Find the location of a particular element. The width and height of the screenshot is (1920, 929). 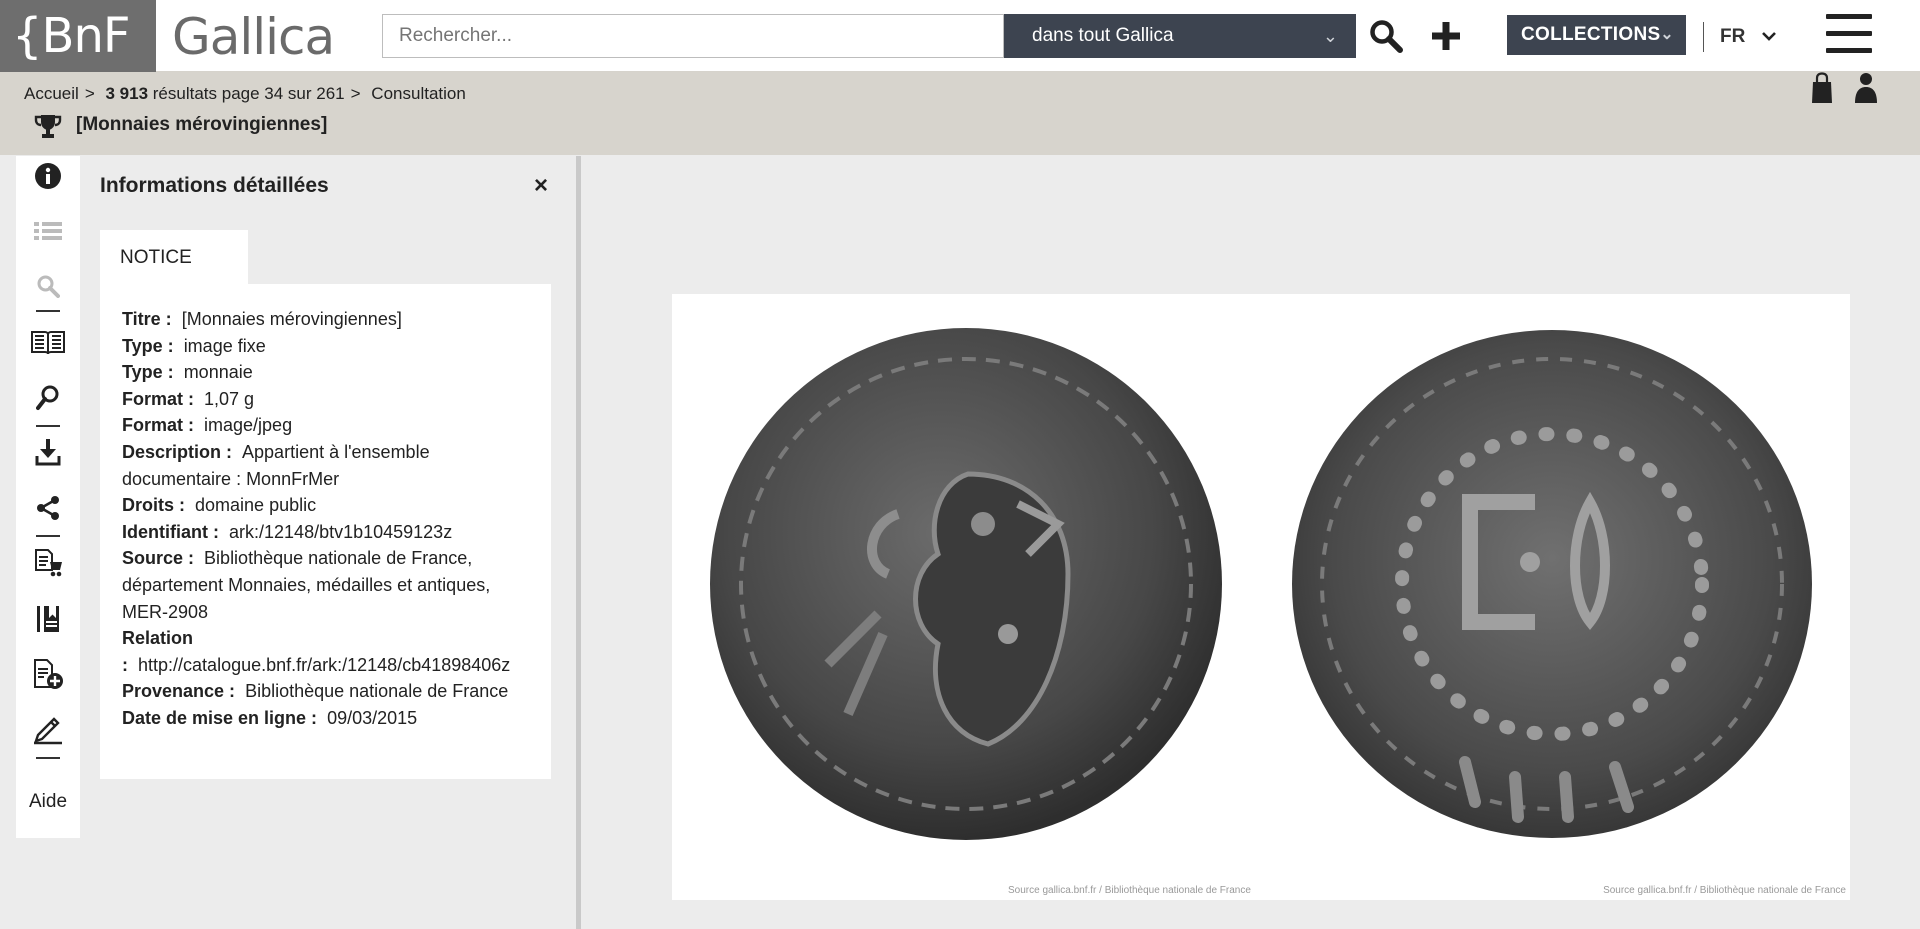

coin-obverse-image is located at coordinates (966, 584).